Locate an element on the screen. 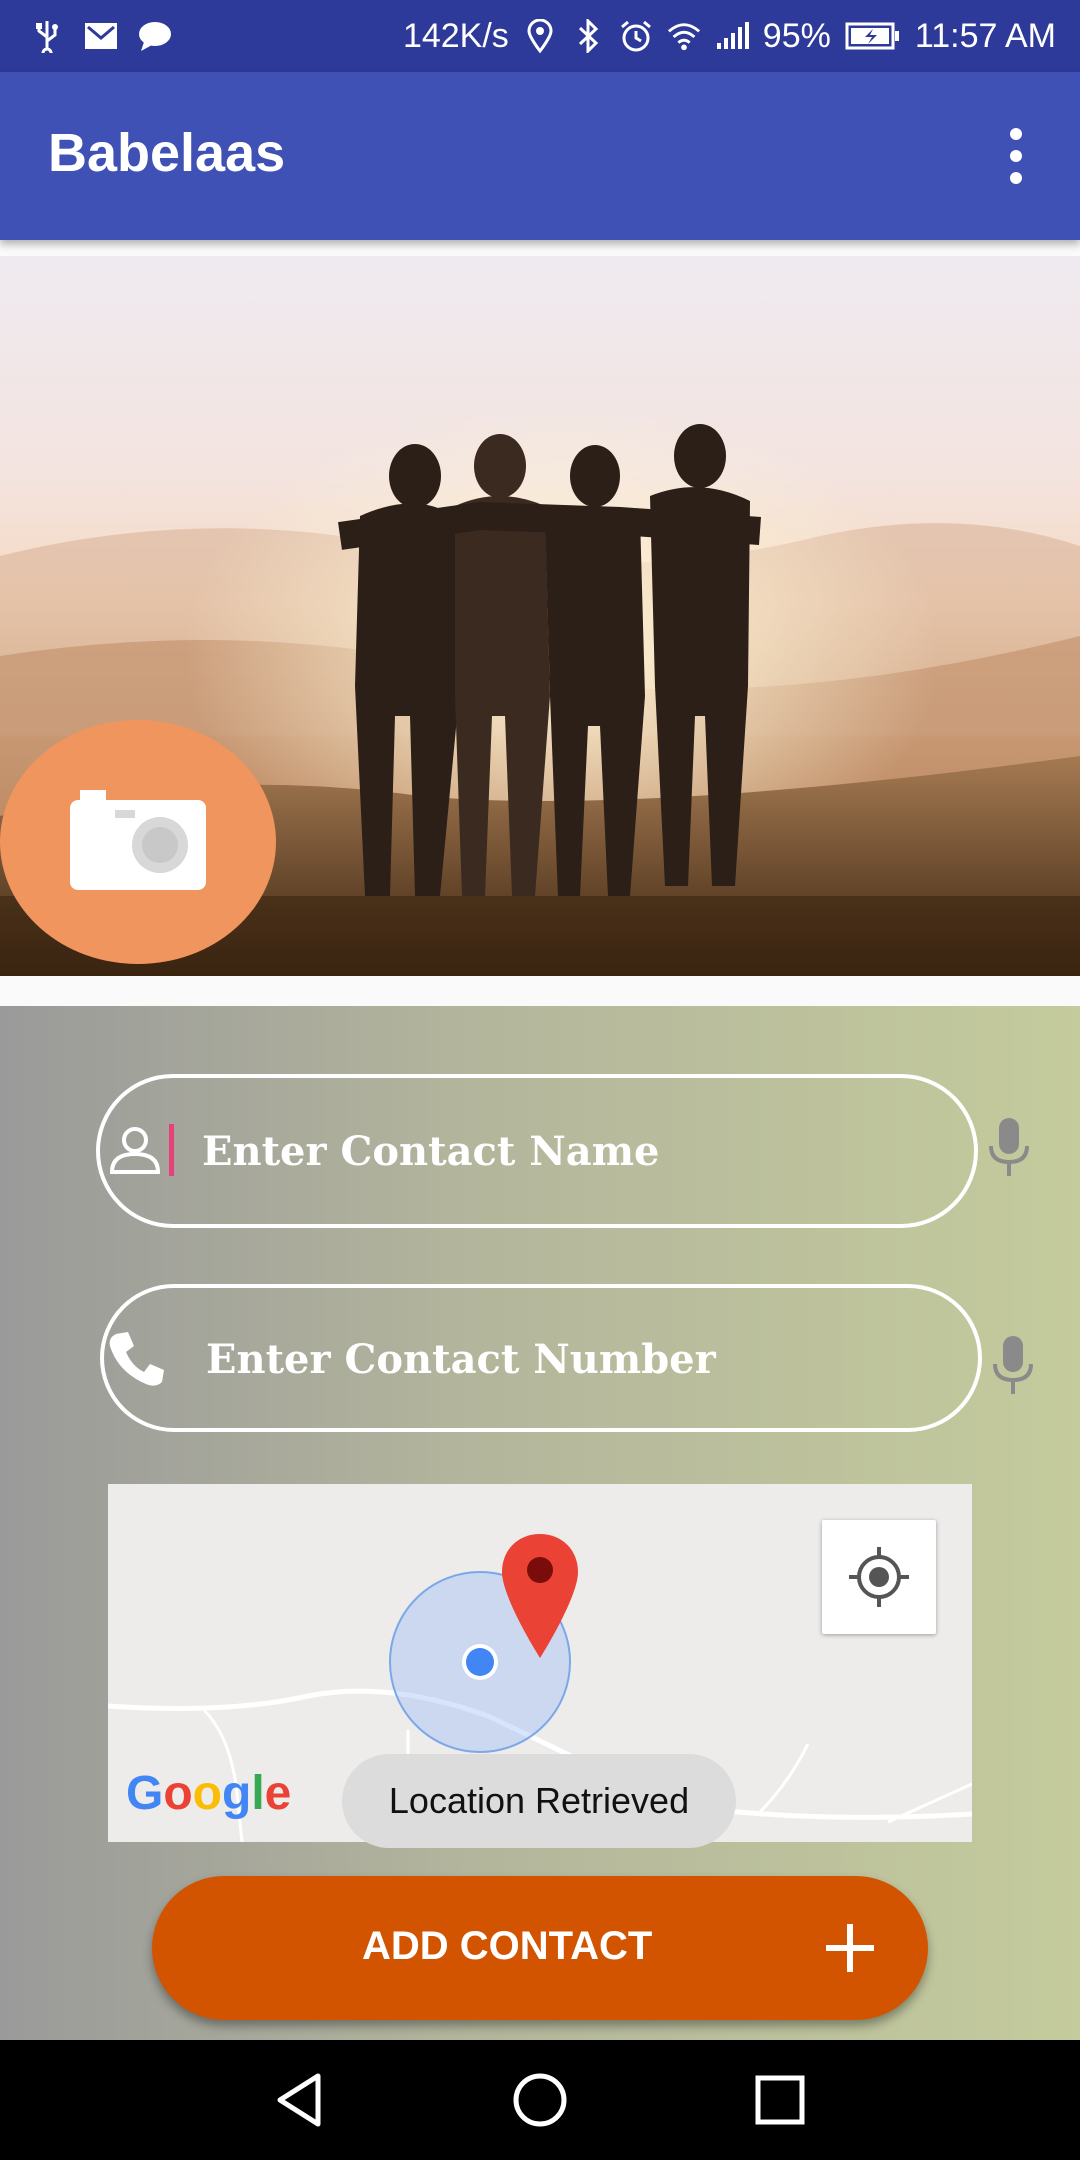 The height and width of the screenshot is (2160, 1080). navigation-bar is located at coordinates (540, 2100).